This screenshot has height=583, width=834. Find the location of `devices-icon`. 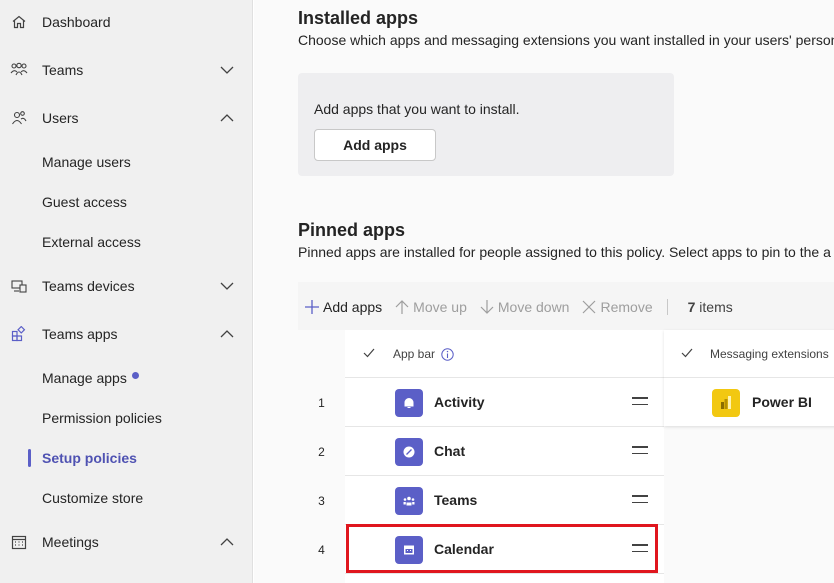

devices-icon is located at coordinates (19, 286).